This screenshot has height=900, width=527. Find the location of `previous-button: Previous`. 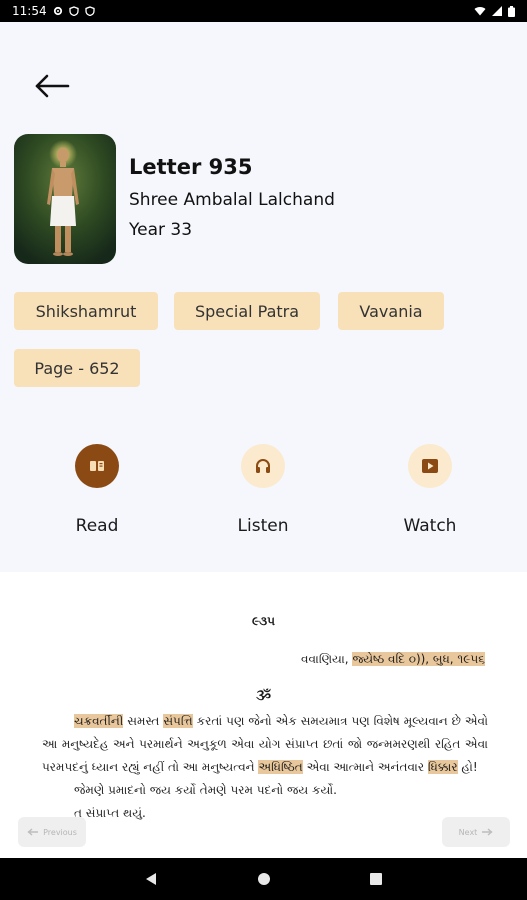

previous-button: Previous is located at coordinates (52, 832).